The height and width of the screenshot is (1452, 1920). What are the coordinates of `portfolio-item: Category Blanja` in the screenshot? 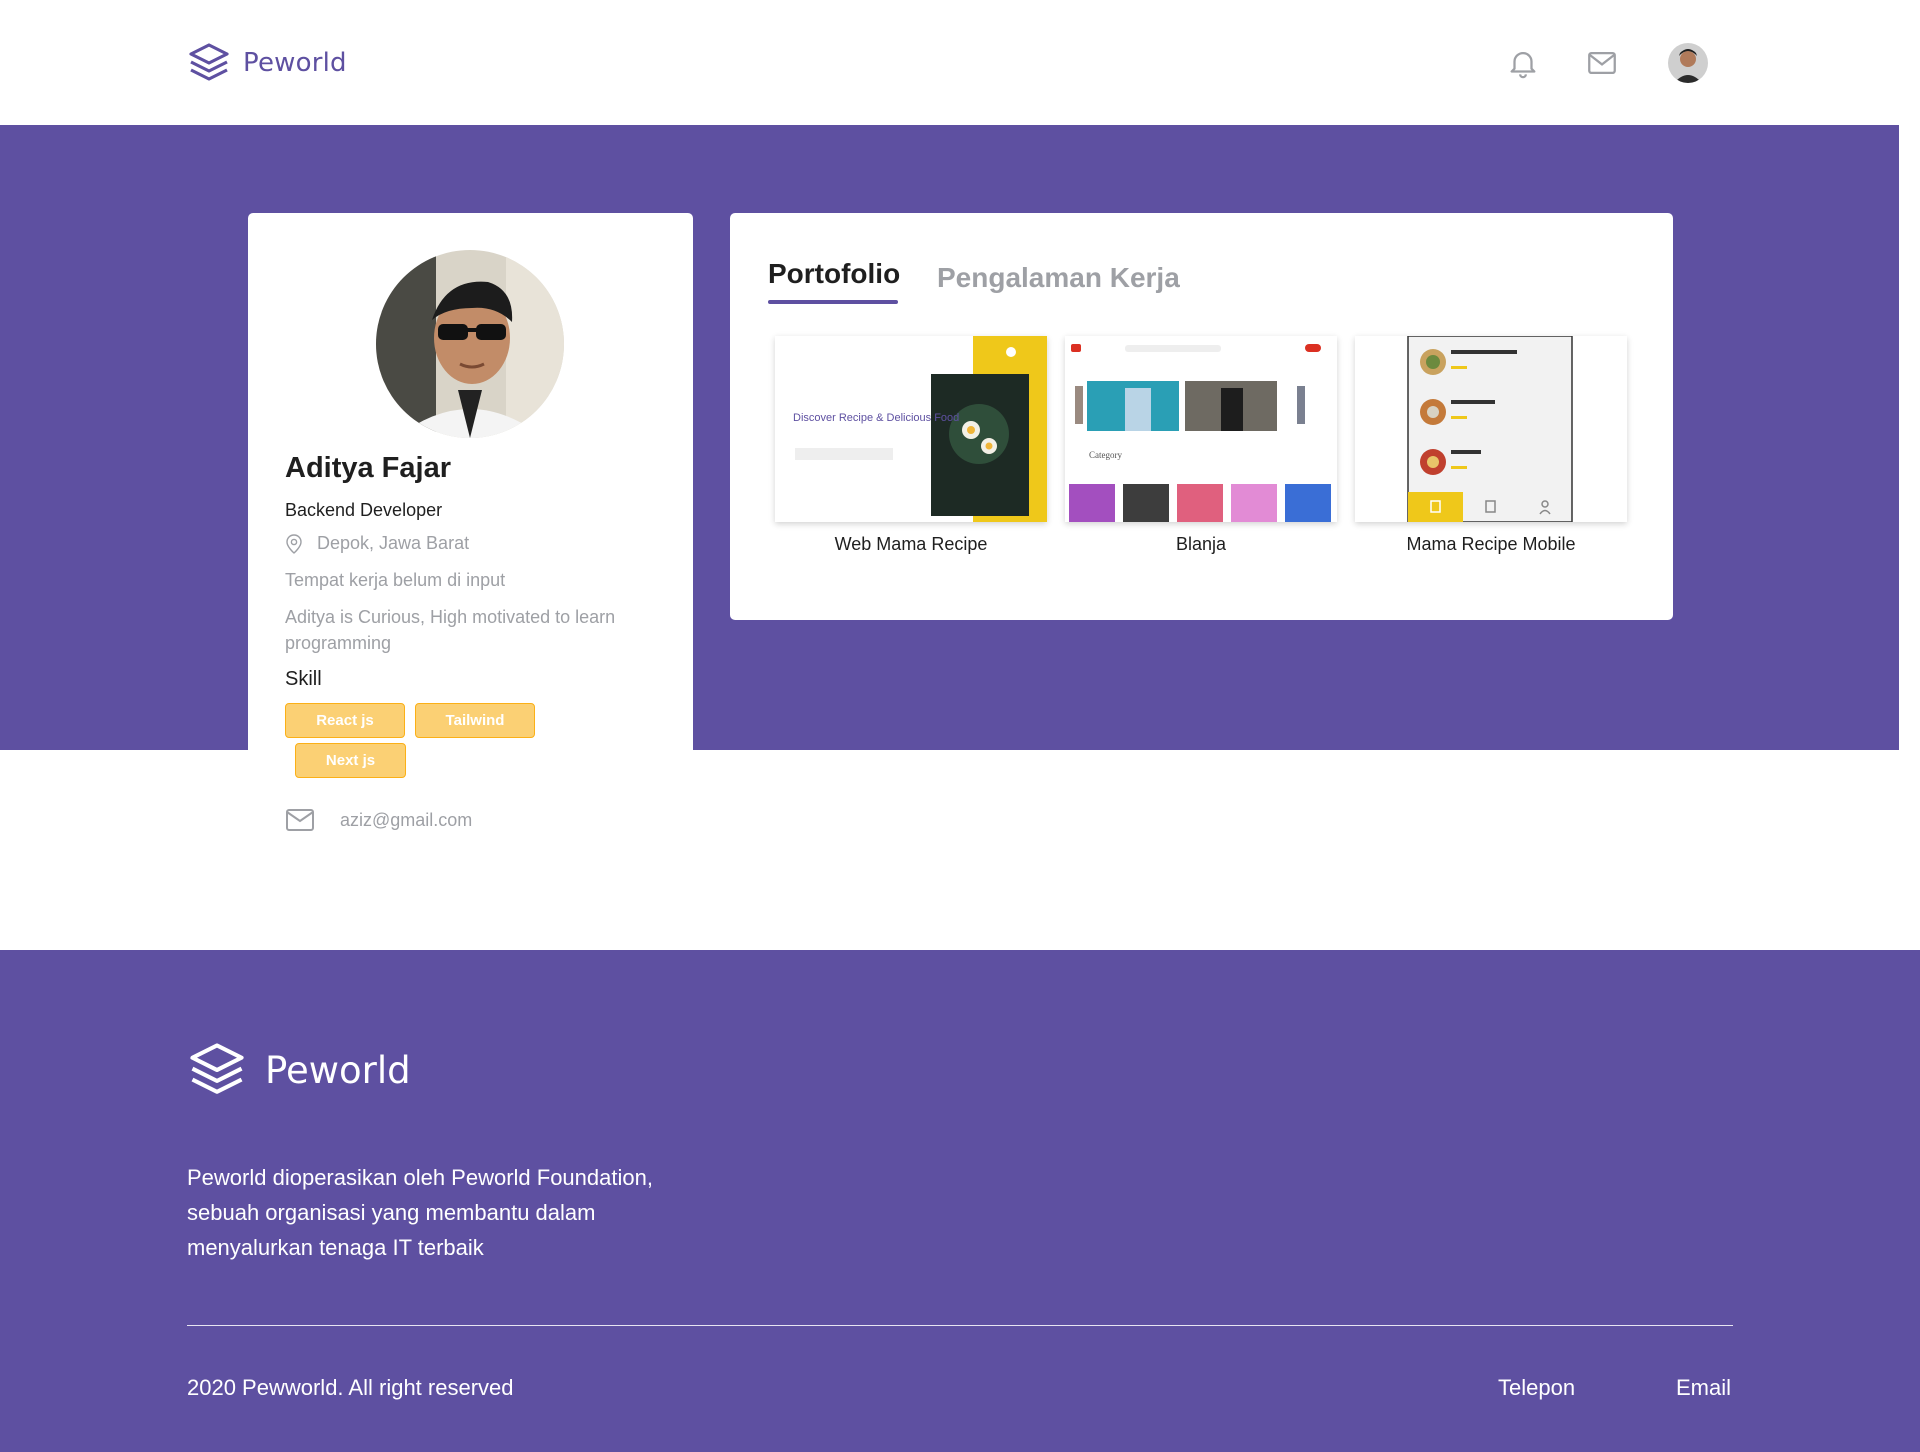 It's located at (1201, 445).